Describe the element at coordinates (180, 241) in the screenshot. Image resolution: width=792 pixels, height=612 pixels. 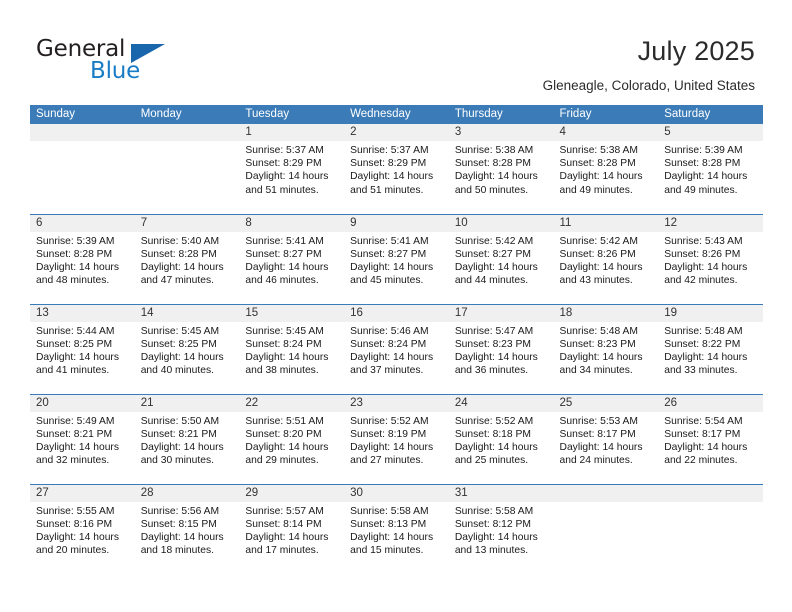
I see `sunrise-text: Sunrise: 5:40 AM` at that location.